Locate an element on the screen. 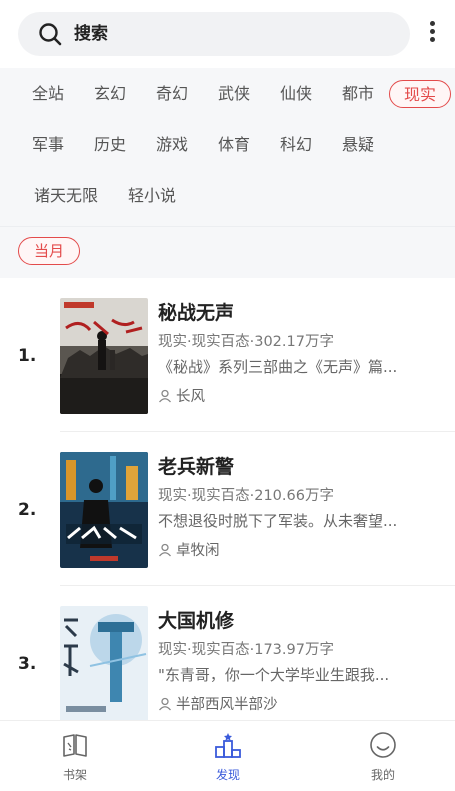 Image resolution: width=455 pixels, height=791 pixels. category-xianshi-selected: 现实 is located at coordinates (420, 94).